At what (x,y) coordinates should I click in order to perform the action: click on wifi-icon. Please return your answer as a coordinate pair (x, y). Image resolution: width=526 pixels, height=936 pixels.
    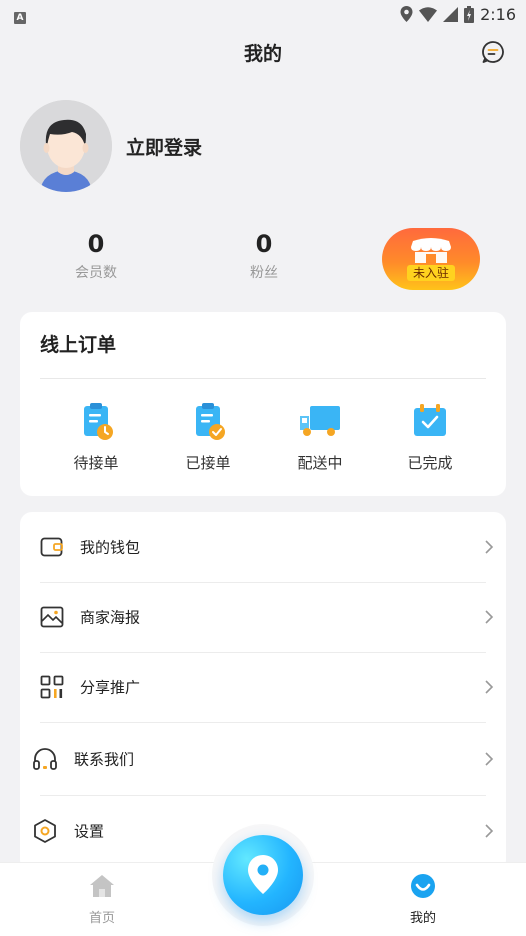
    Looking at the image, I should click on (428, 14).